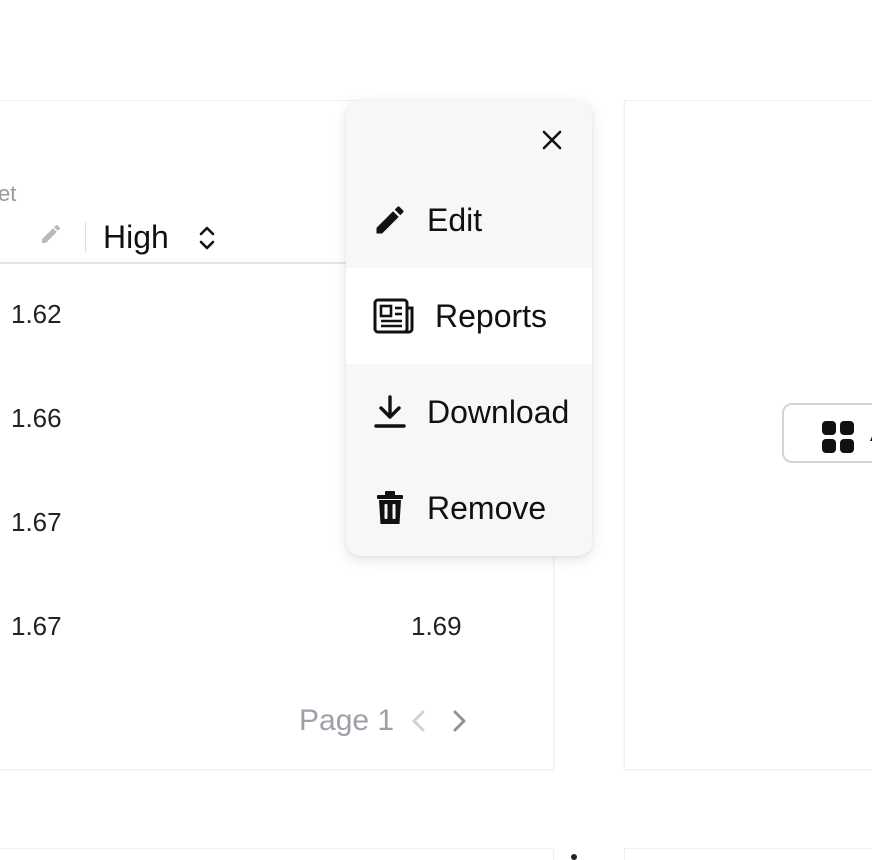 Image resolution: width=872 pixels, height=860 pixels. What do you see at coordinates (459, 721) in the screenshot?
I see `next-page-chevron-right-icon` at bounding box center [459, 721].